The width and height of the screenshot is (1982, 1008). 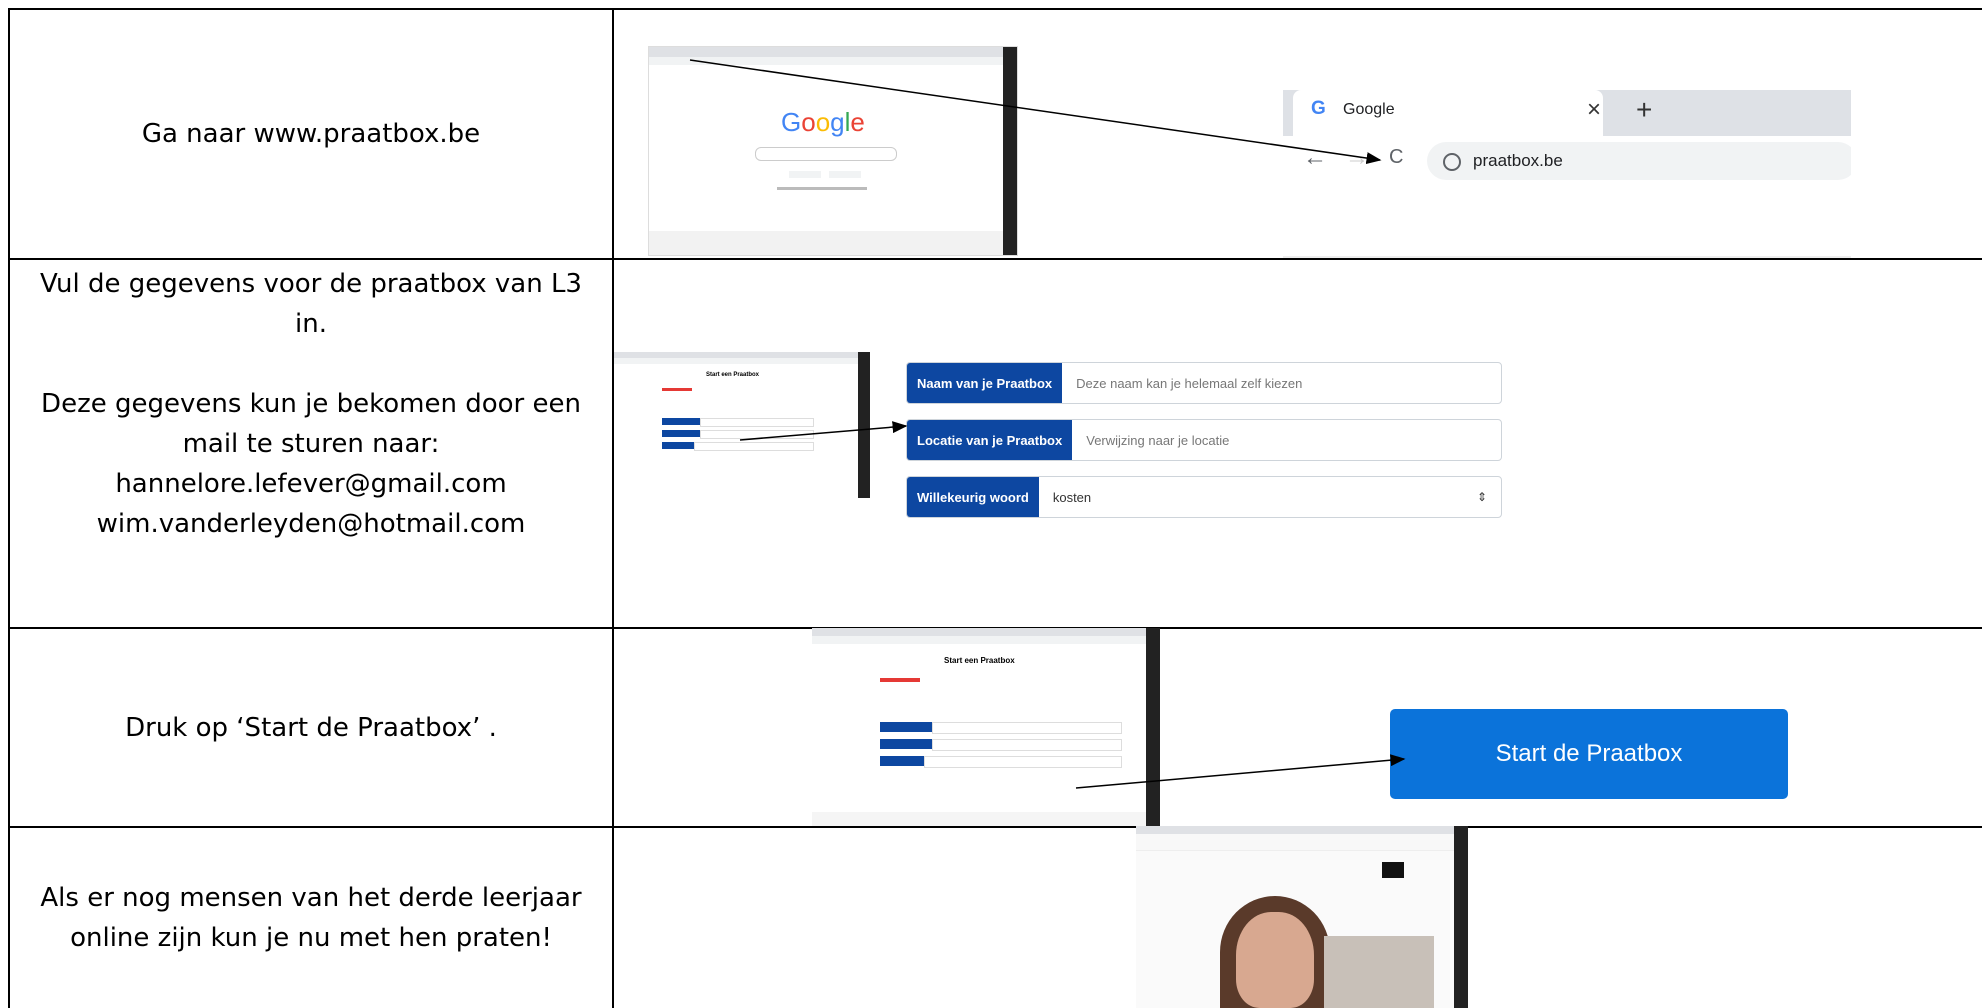 I want to click on arrow-form, so click(x=823, y=431).